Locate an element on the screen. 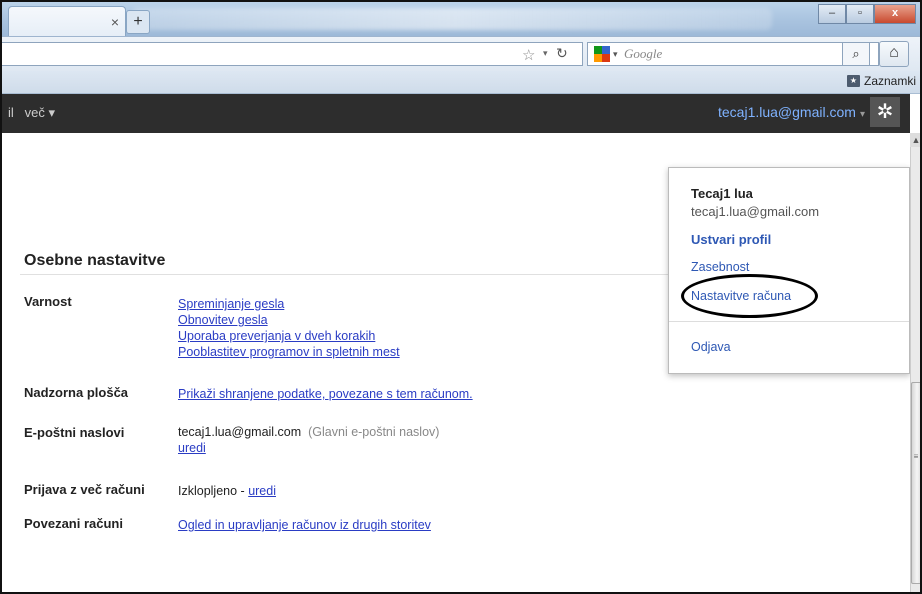 The height and width of the screenshot is (594, 922). multi-login-value: Izklopljeno - uredi is located at coordinates (227, 491).